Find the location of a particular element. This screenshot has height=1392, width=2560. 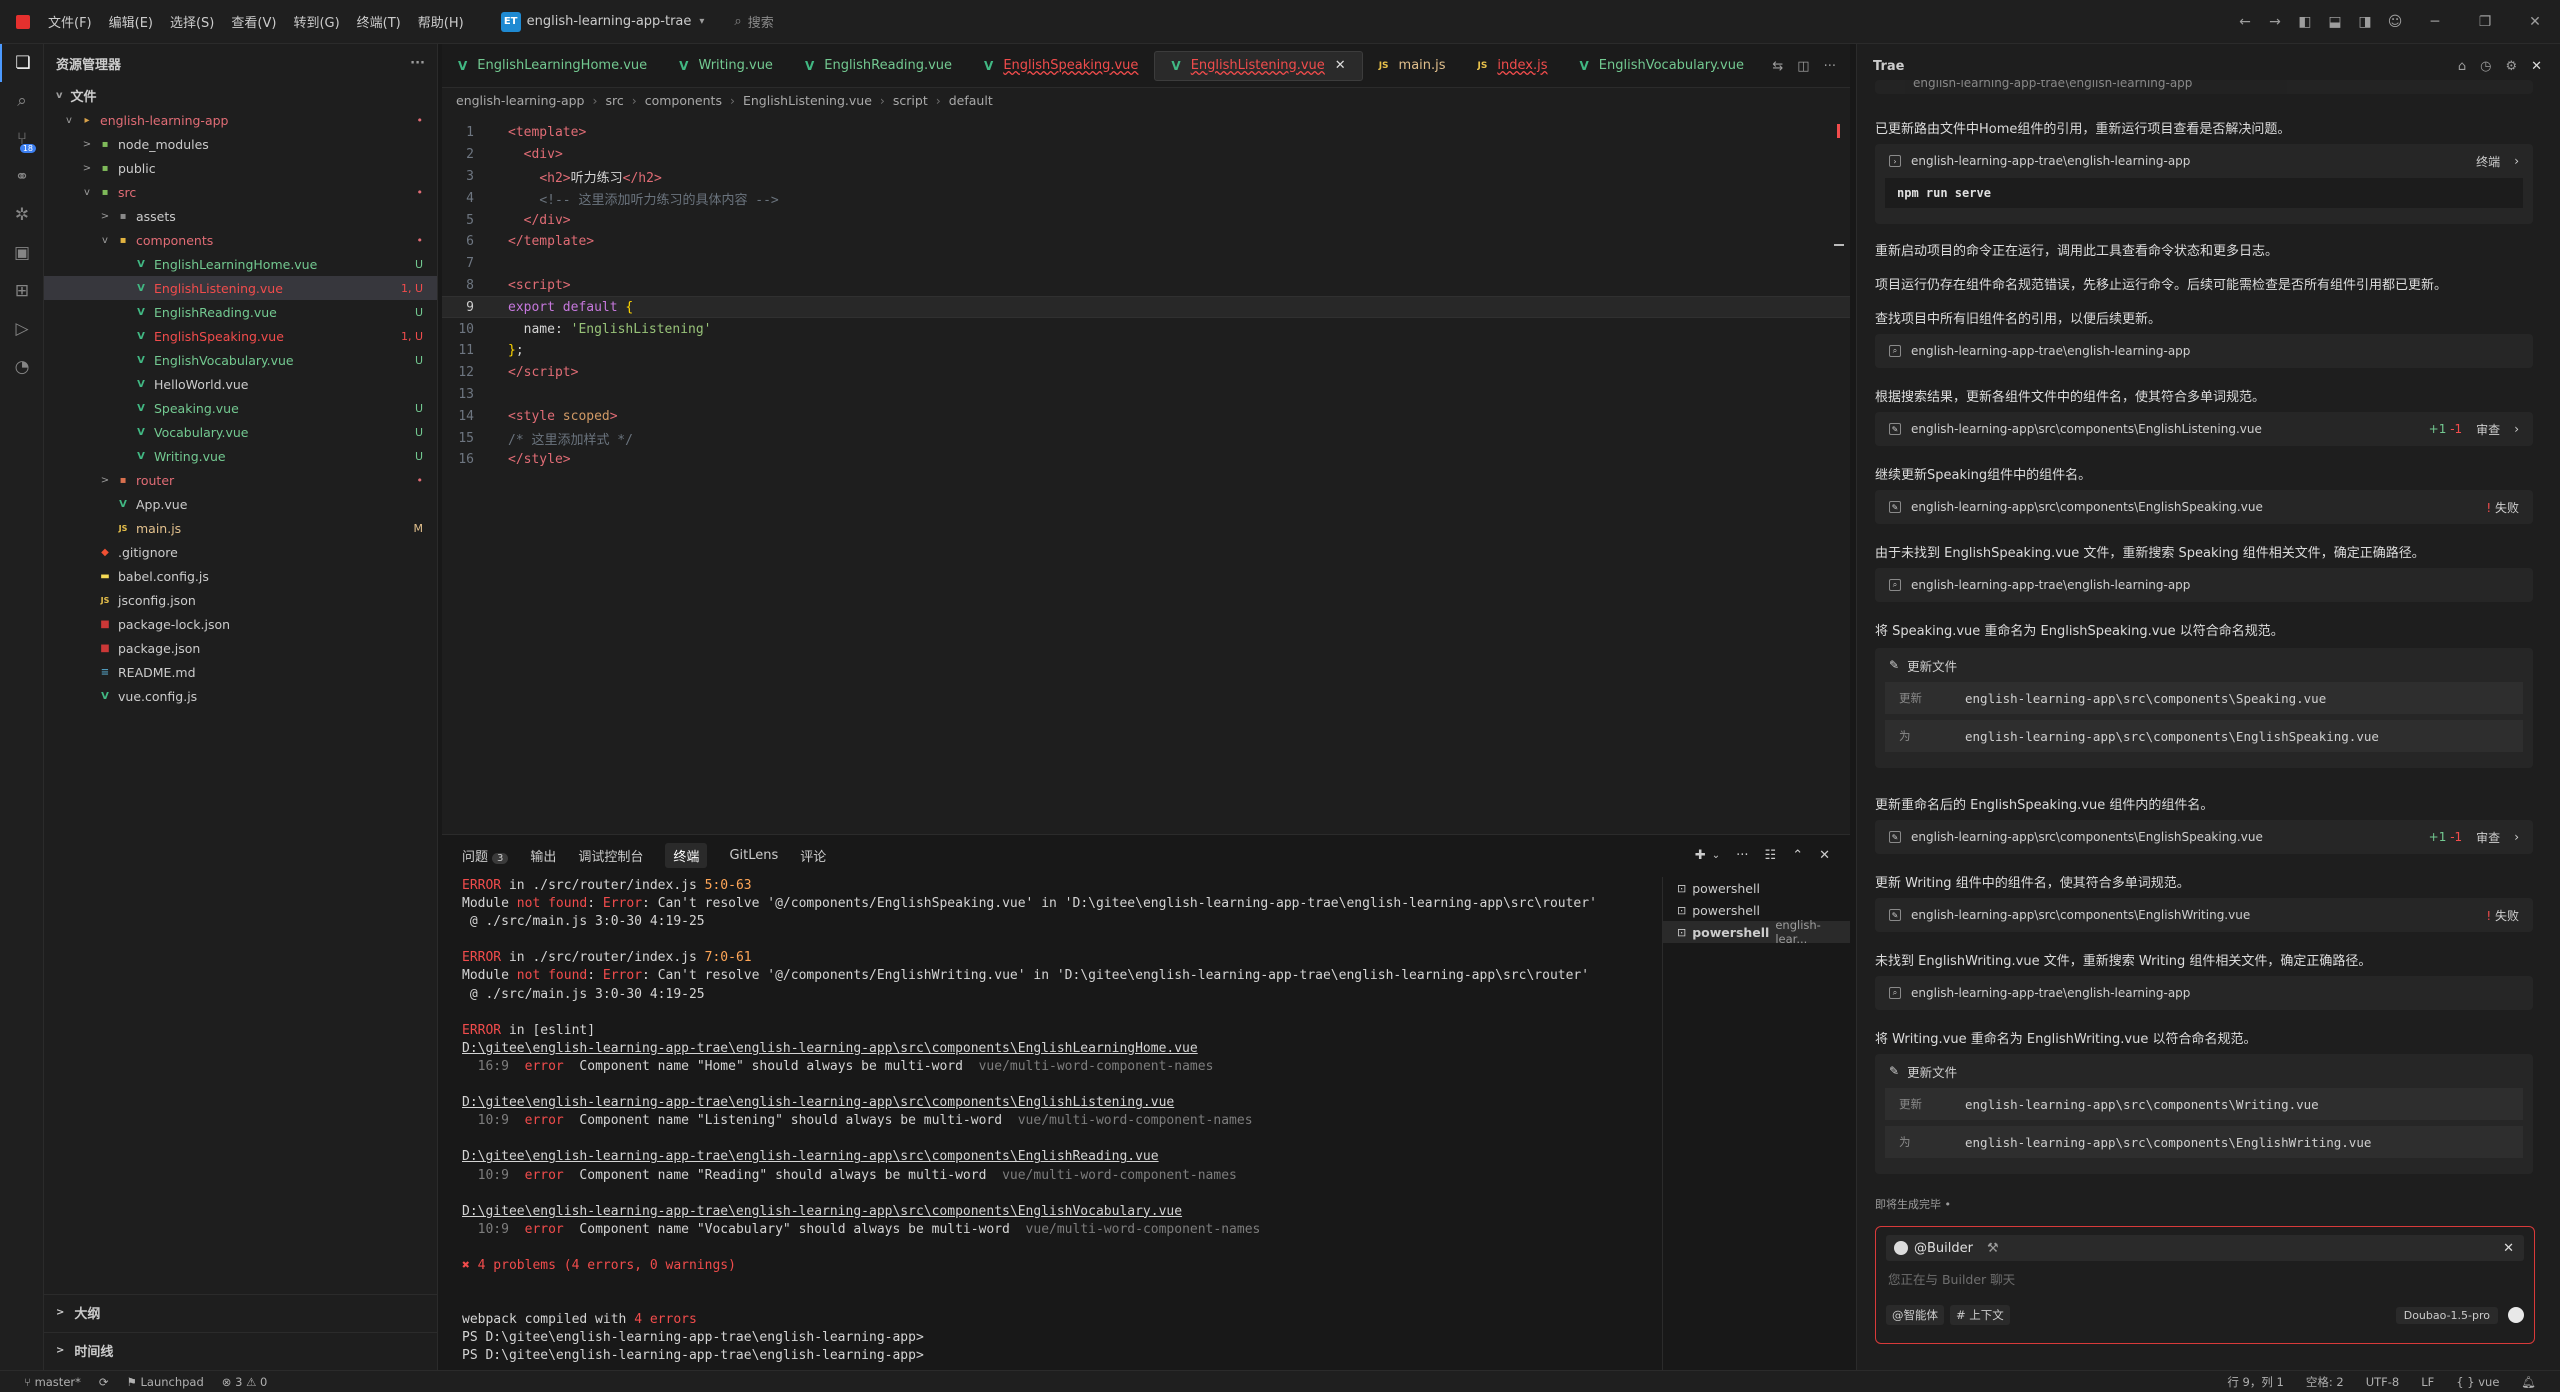

indentation: 空格: 2 is located at coordinates (2325, 1382).